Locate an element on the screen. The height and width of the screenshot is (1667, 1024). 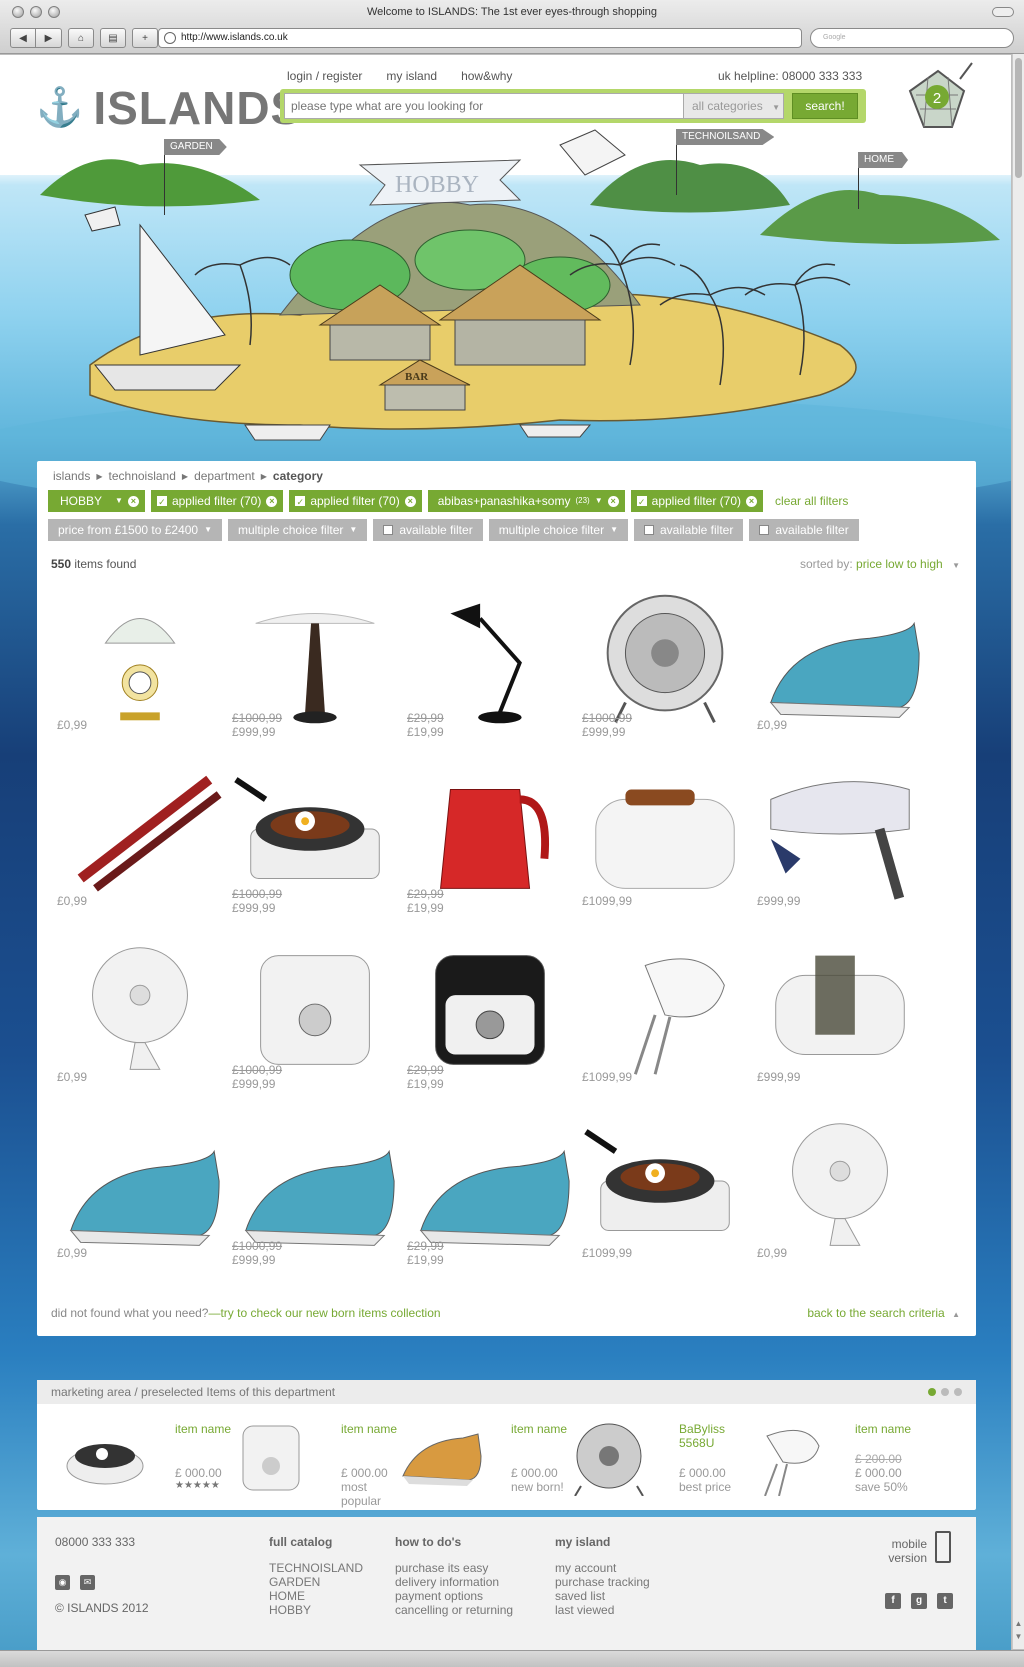
footer-link: last viewed is located at coordinates (602, 1610).